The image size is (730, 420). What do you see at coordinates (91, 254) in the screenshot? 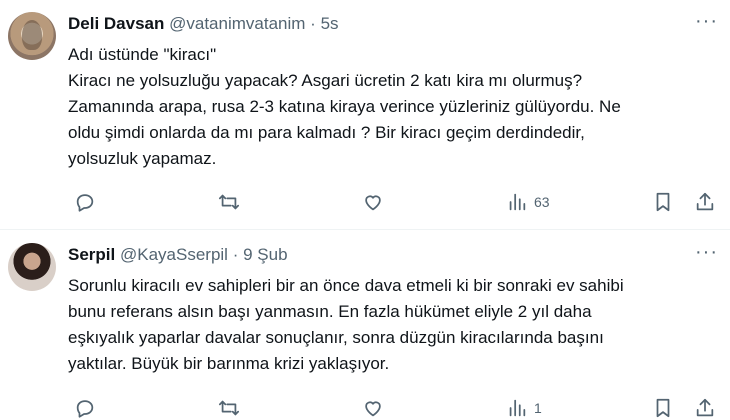
I see `author-name: Serpil` at bounding box center [91, 254].